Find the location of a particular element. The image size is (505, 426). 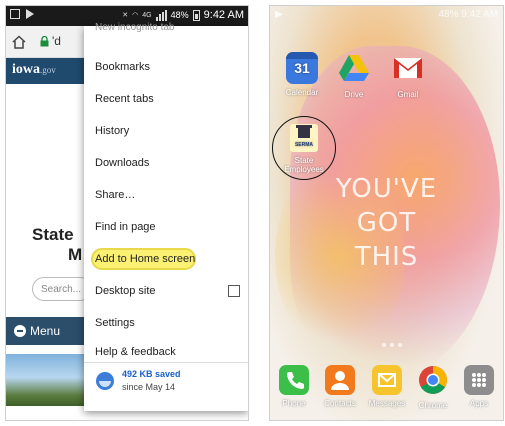

dock-messages: Messages is located at coordinates (387, 386).